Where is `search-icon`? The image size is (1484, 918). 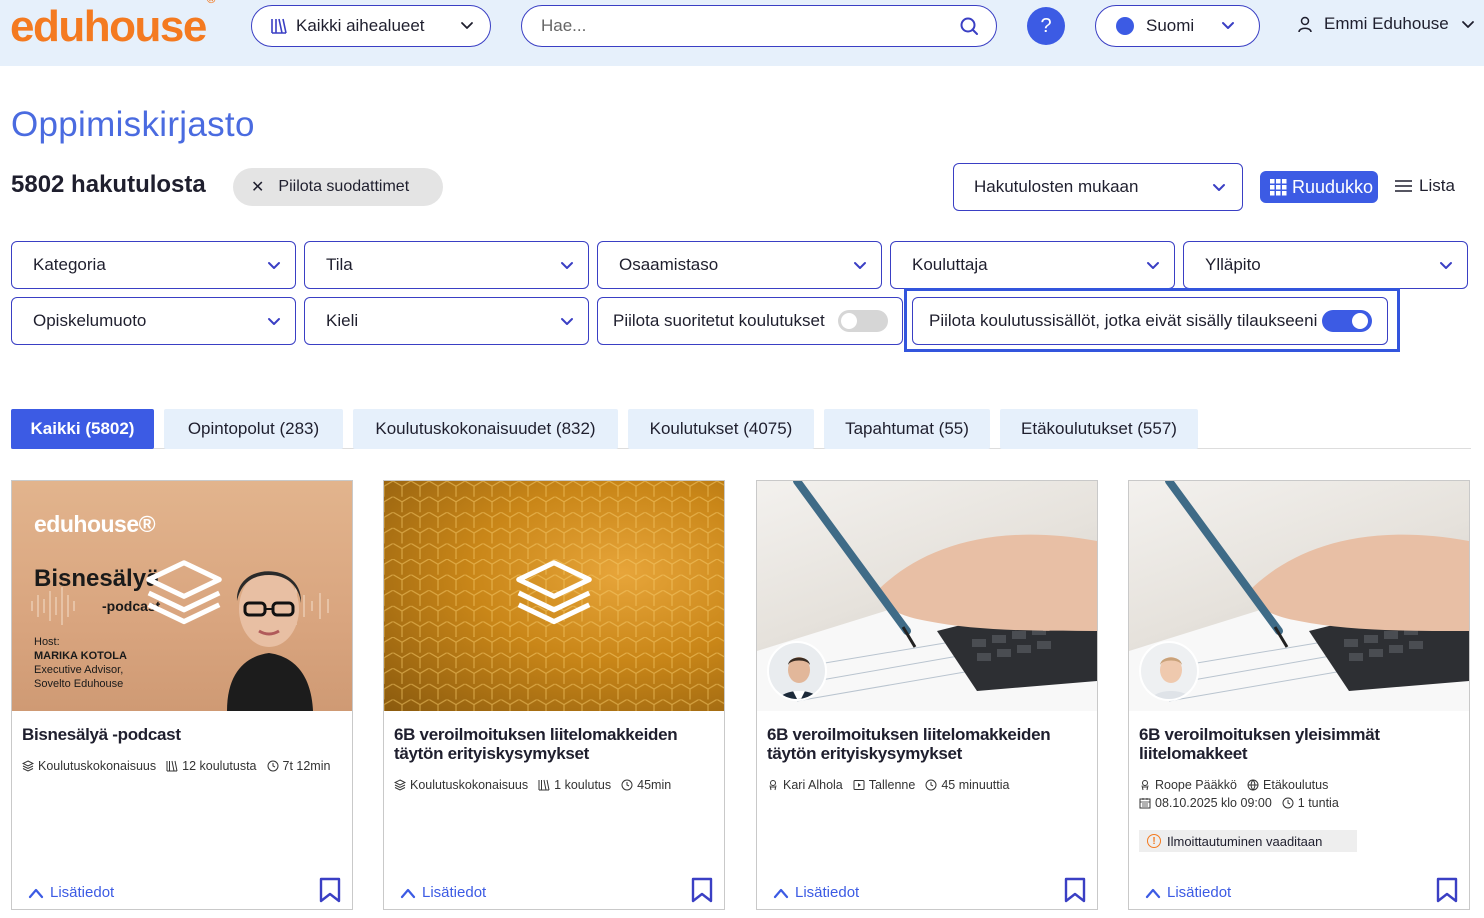 search-icon is located at coordinates (969, 27).